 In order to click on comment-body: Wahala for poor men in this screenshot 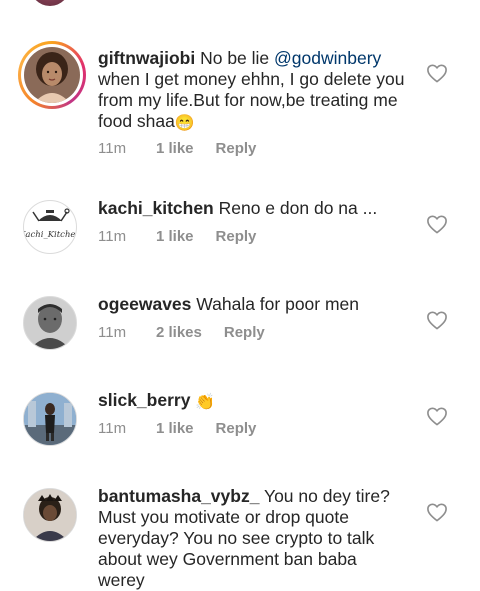, I will do `click(275, 304)`.